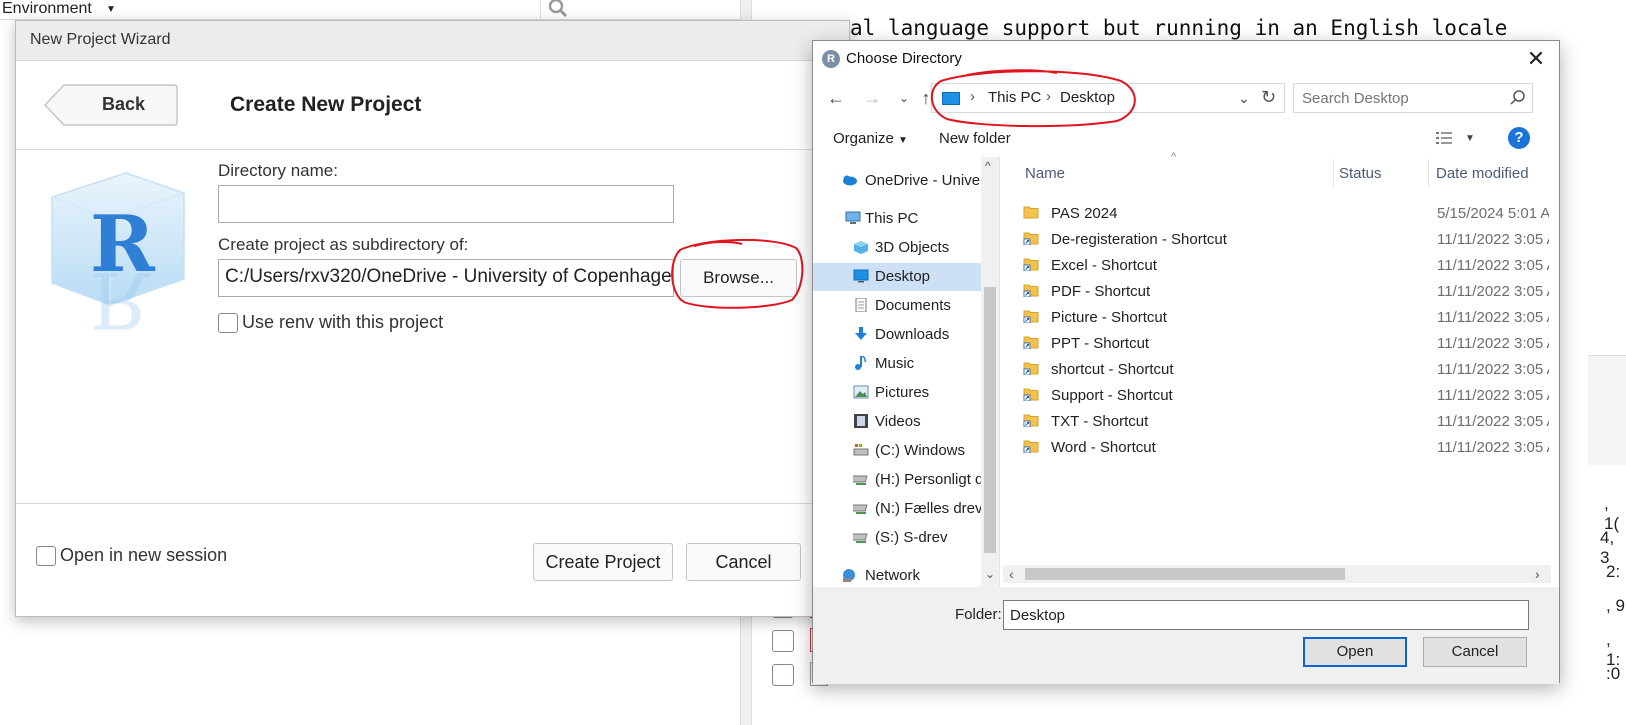 Image resolution: width=1626 pixels, height=725 pixels. I want to click on nav-item-s-drive: (S:) S-drev, so click(897, 538).